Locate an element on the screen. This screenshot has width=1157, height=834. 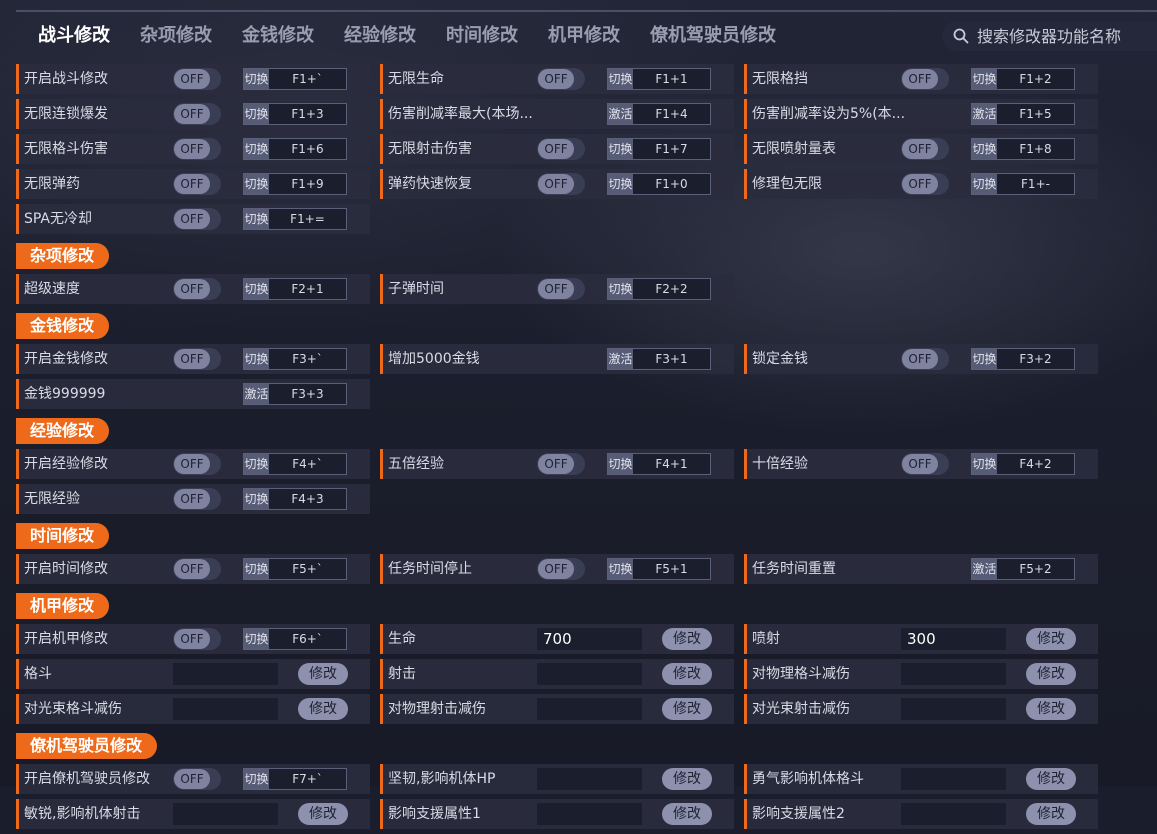
tab-misc: 杂项修改 is located at coordinates (176, 36).